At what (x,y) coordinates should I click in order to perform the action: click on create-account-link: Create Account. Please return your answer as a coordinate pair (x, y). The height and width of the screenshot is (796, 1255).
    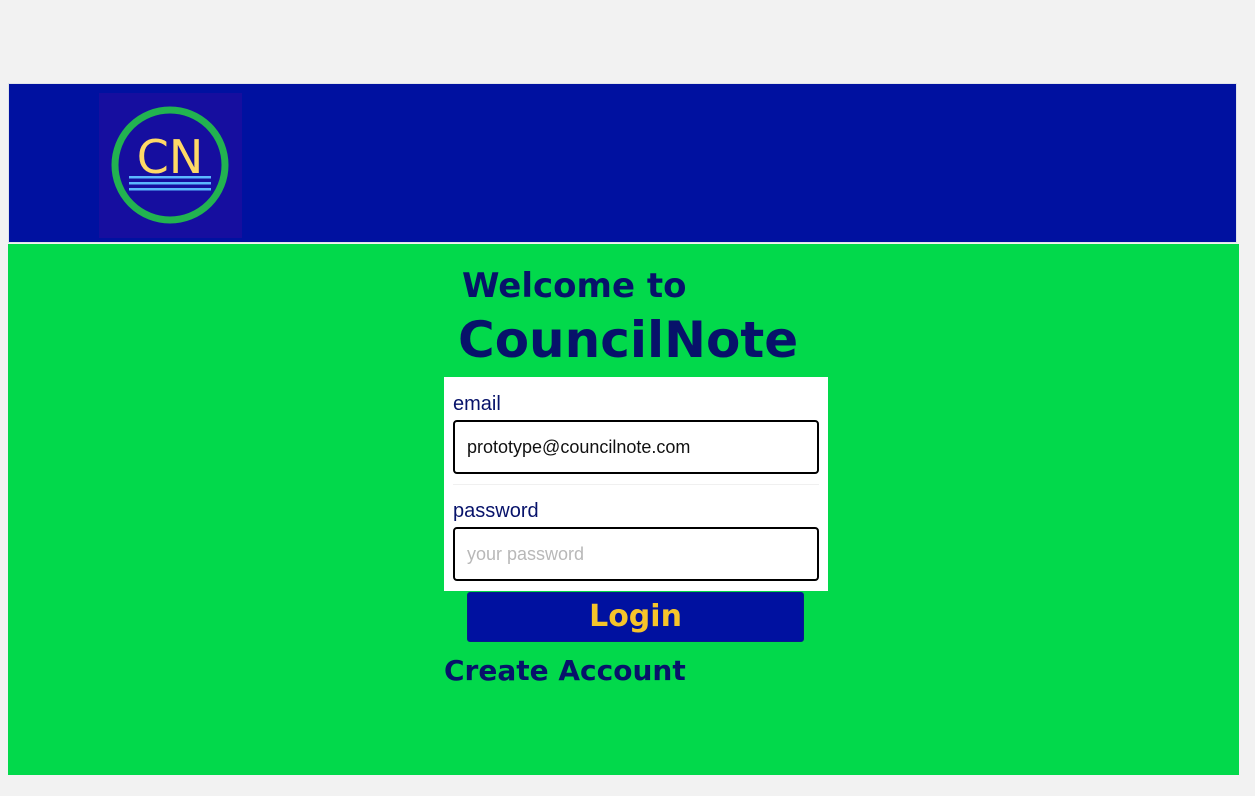
    Looking at the image, I should click on (565, 671).